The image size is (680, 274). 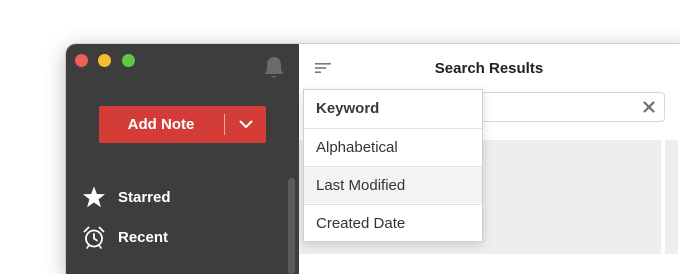 I want to click on window-close-button, so click(x=81, y=60).